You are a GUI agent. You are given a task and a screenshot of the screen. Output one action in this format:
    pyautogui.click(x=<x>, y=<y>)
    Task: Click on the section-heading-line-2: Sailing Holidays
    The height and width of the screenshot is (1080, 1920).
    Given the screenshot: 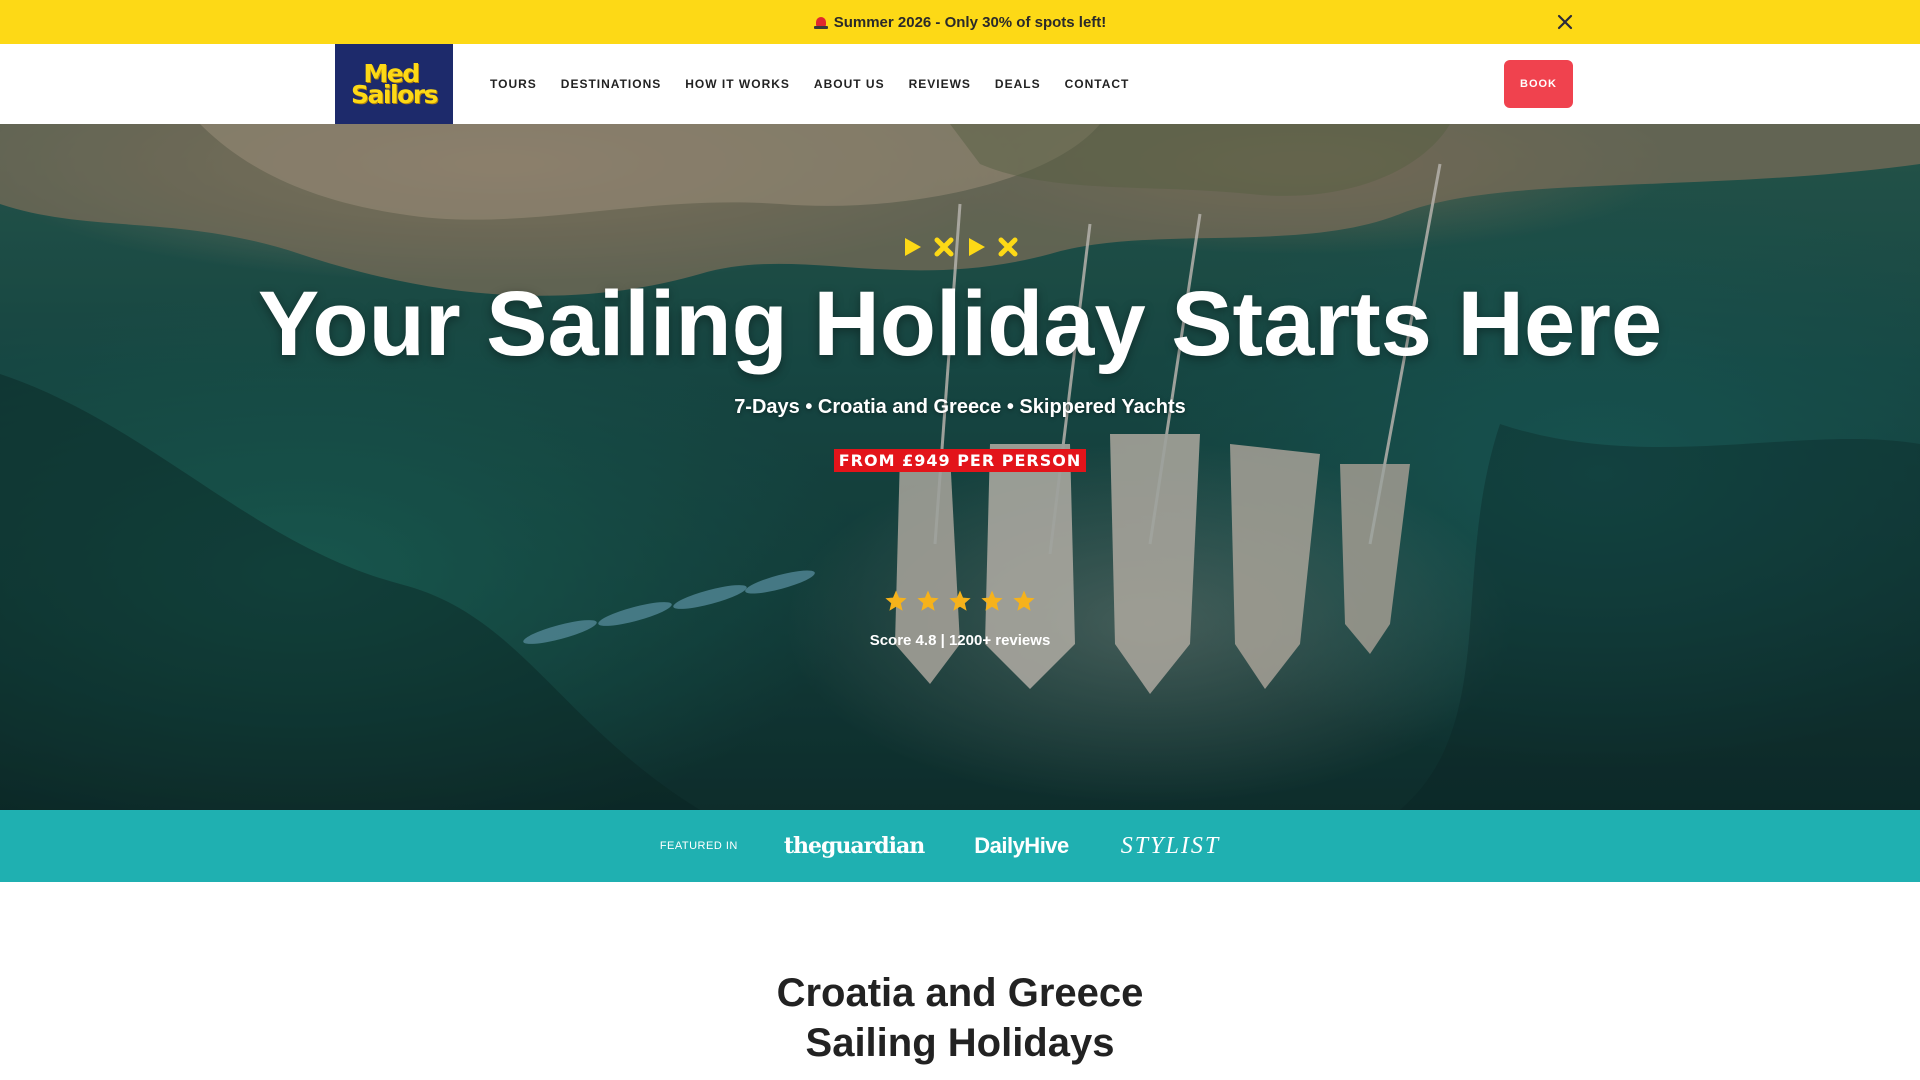 What is the action you would take?
    pyautogui.click(x=960, y=1043)
    